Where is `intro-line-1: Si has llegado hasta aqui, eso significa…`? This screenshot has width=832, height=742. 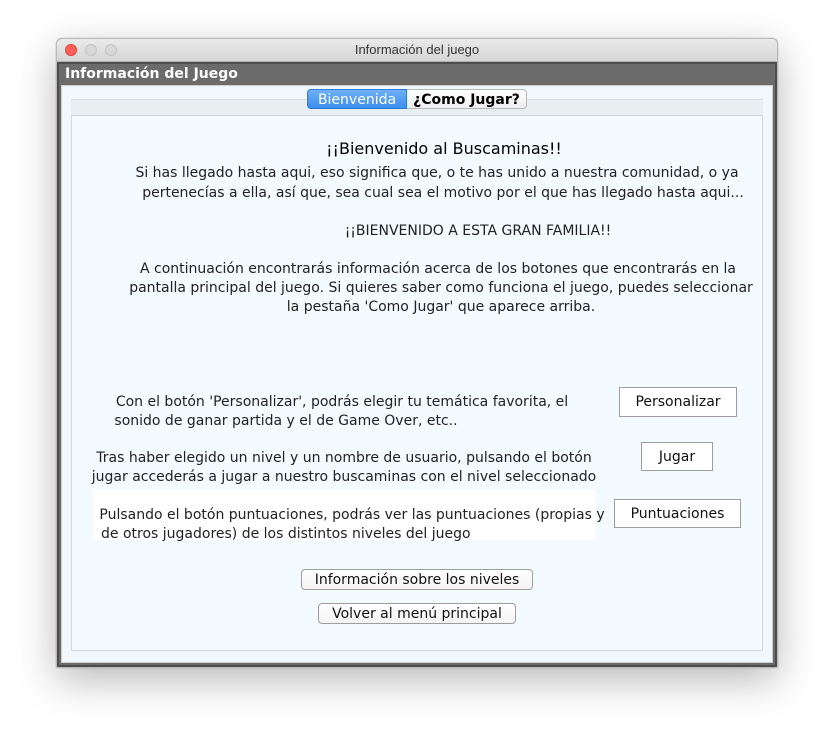
intro-line-1: Si has llegado hasta aqui, eso significa… is located at coordinates (437, 173).